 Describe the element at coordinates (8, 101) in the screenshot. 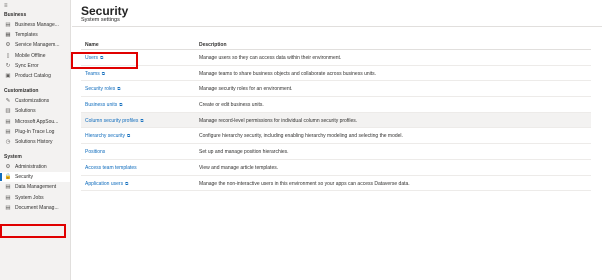

I see `customizations-icon: ✎` at that location.